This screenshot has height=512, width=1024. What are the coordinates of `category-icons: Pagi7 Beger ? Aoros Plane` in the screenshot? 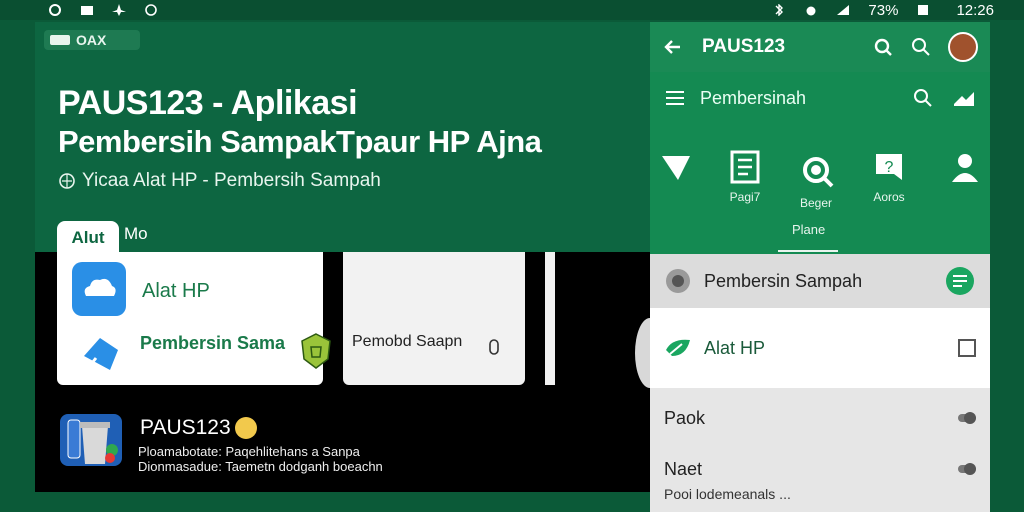 It's located at (820, 189).